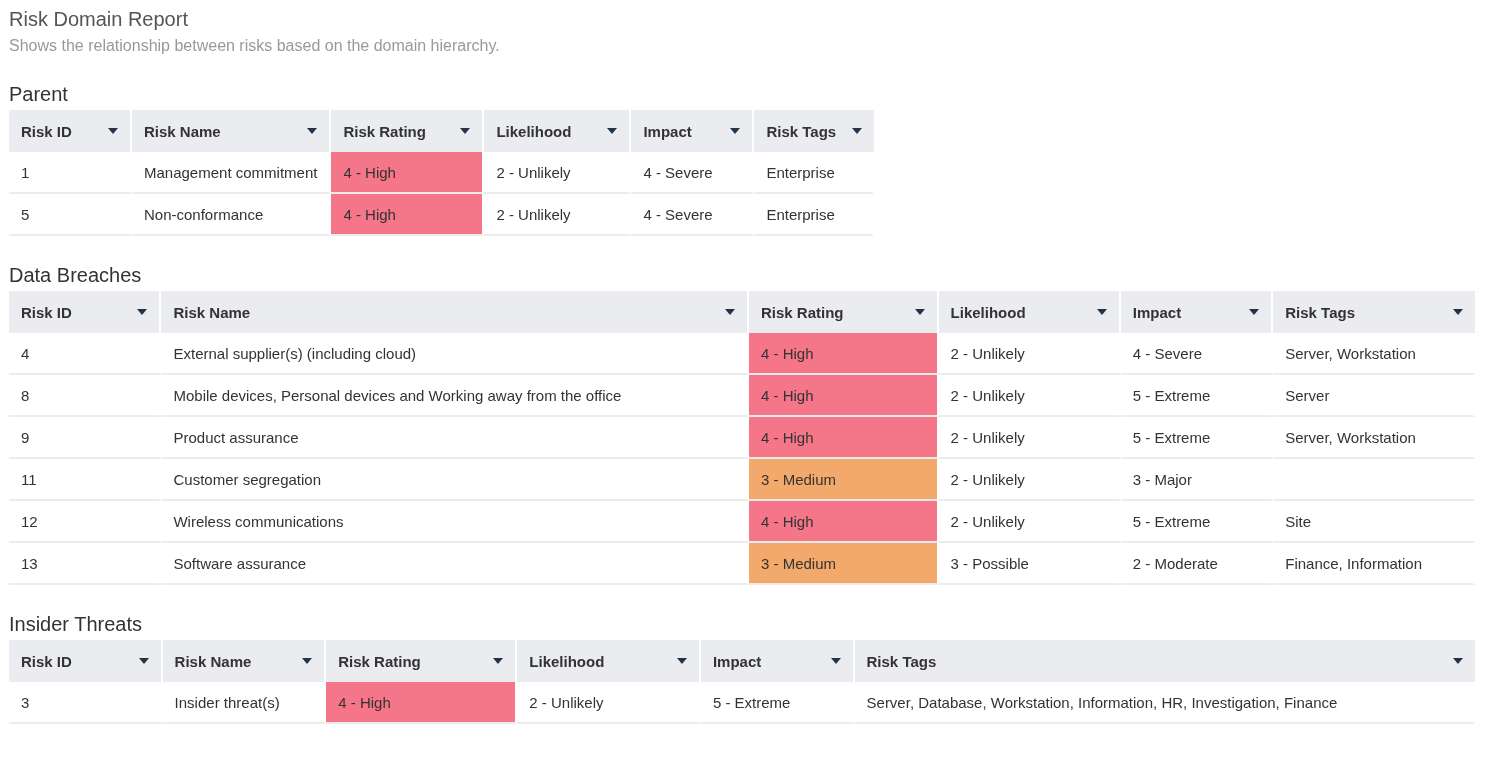  Describe the element at coordinates (85, 522) in the screenshot. I see `table-cell: 12` at that location.